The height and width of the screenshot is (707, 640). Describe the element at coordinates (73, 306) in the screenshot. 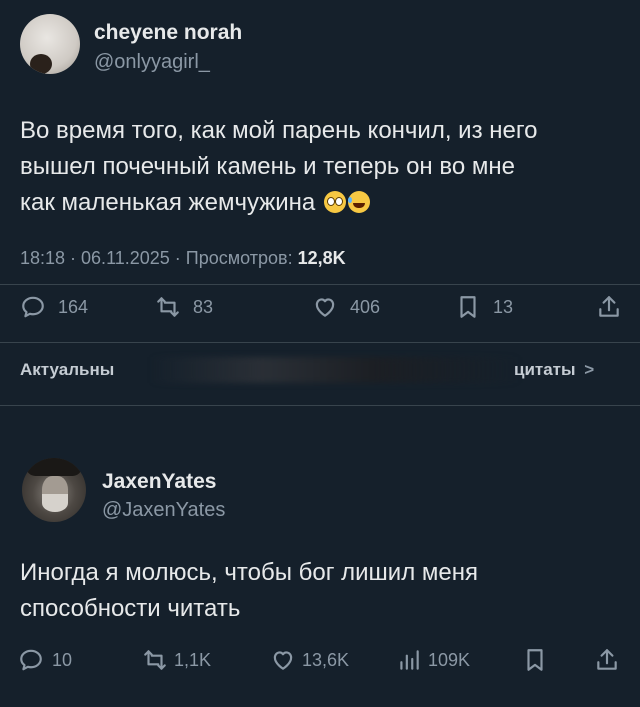

I see `reply-count: 164` at that location.